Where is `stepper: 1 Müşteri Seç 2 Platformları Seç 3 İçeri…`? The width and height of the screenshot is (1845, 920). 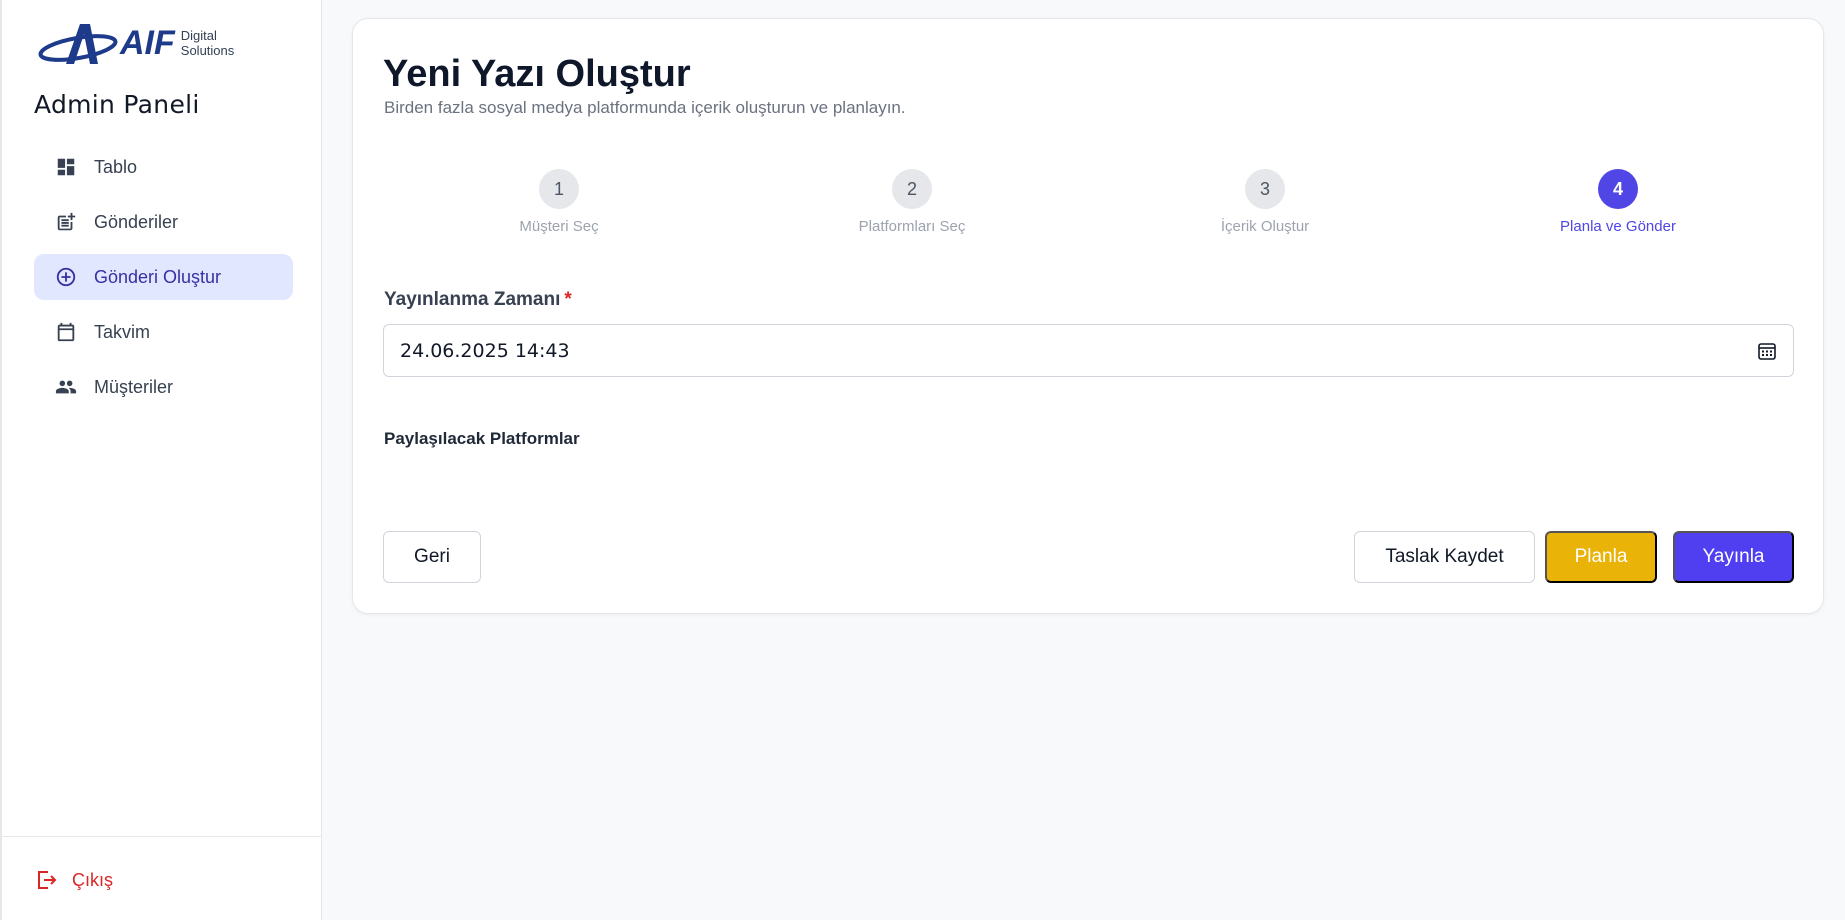
stepper: 1 Müşteri Seç 2 Platformları Seç 3 İçeri… is located at coordinates (1089, 204).